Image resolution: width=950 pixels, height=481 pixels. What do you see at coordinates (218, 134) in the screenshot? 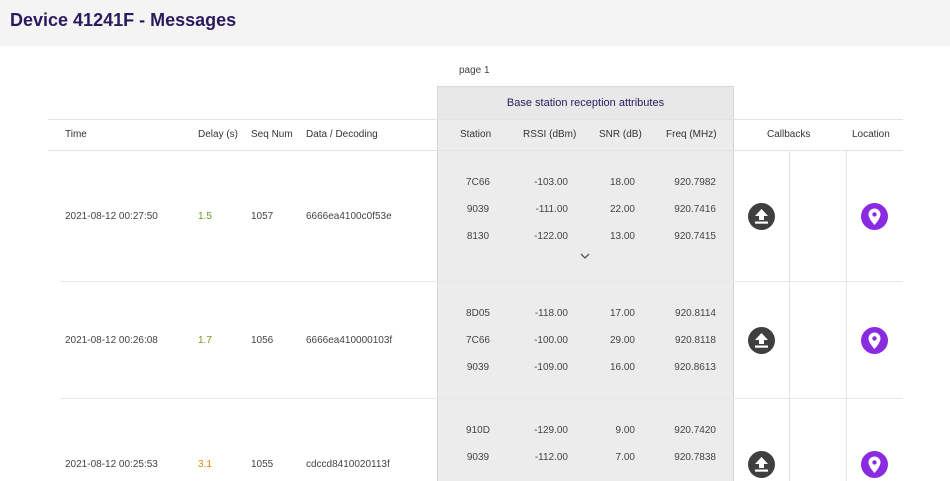
I see `col-header-delay: Delay (s)` at bounding box center [218, 134].